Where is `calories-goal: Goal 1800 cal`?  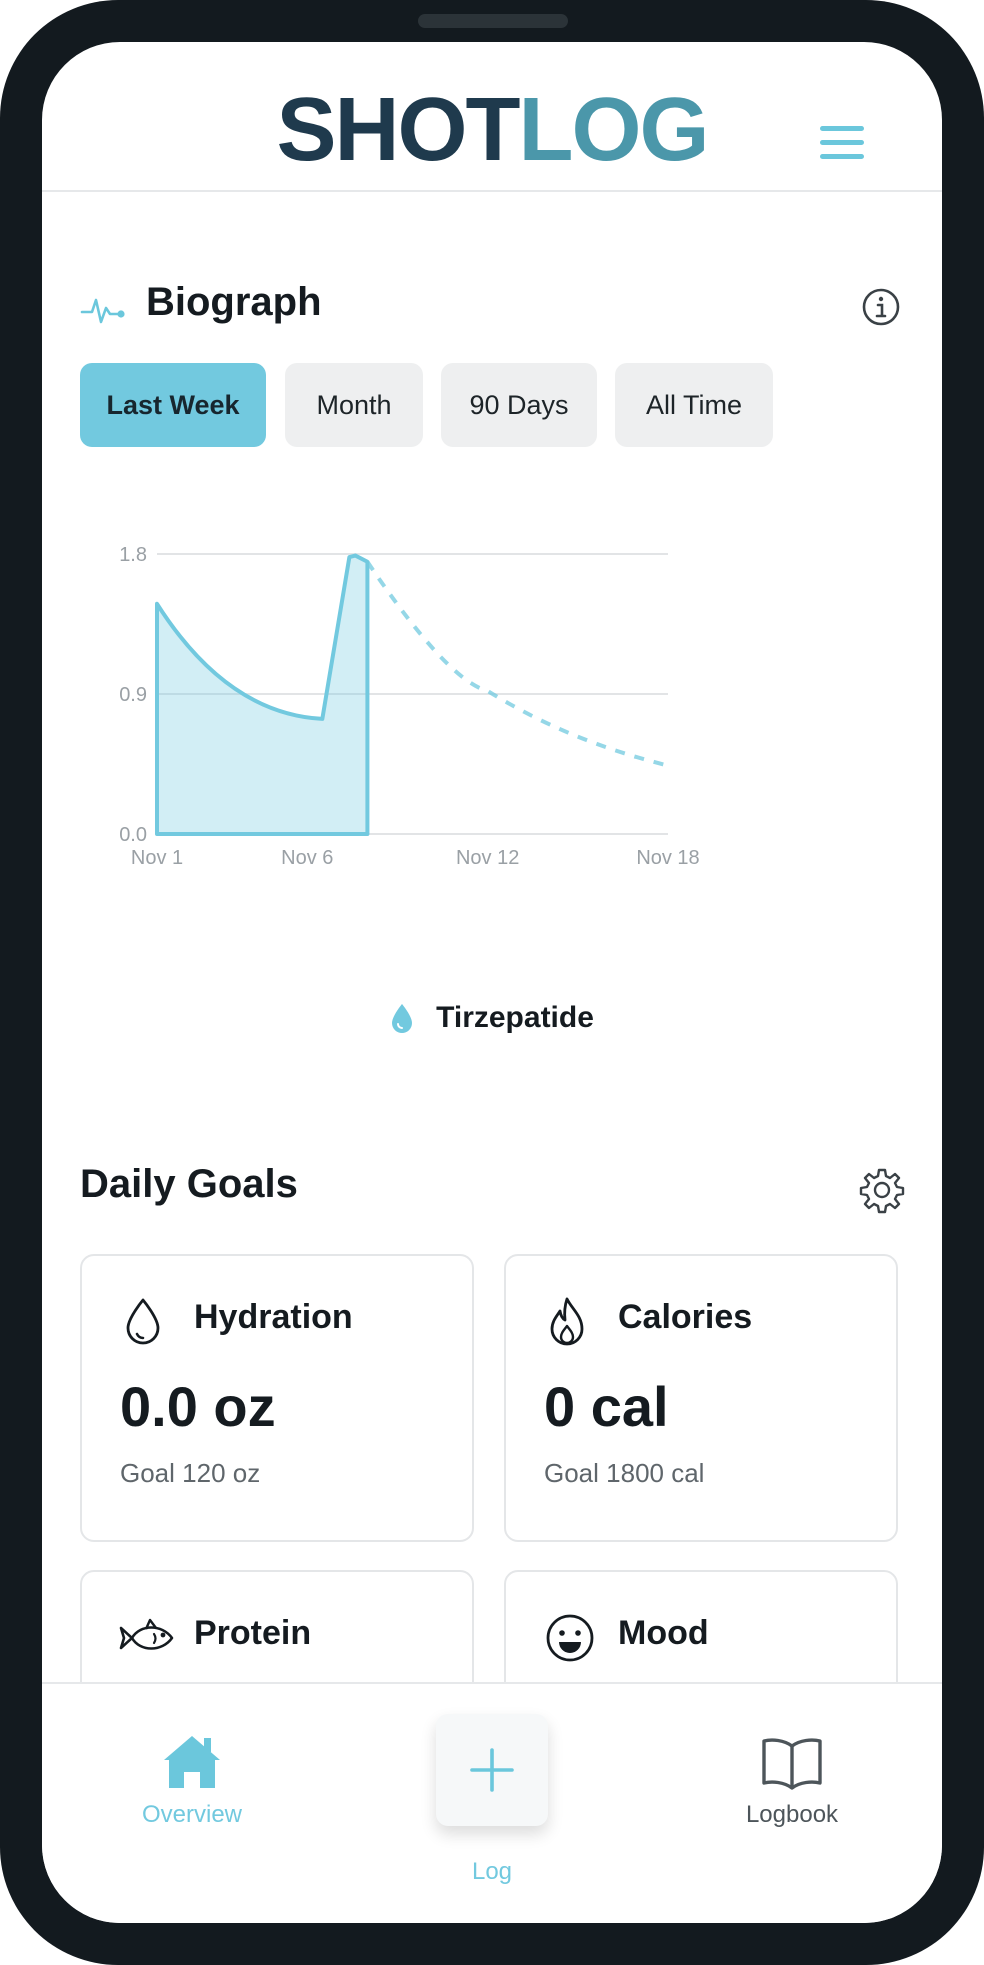 calories-goal: Goal 1800 cal is located at coordinates (624, 1473).